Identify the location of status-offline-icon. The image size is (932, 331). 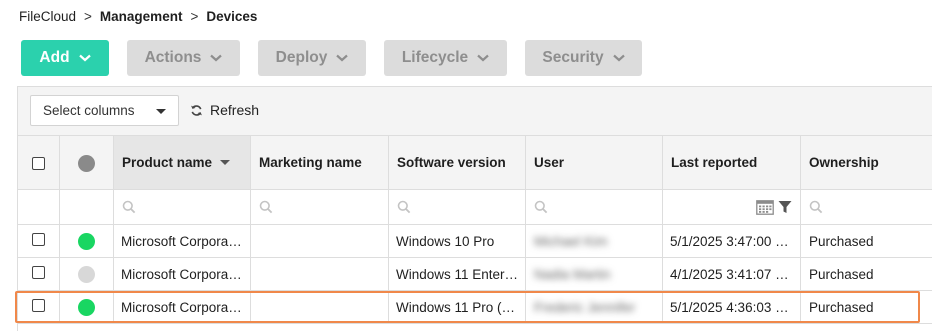
(86, 274).